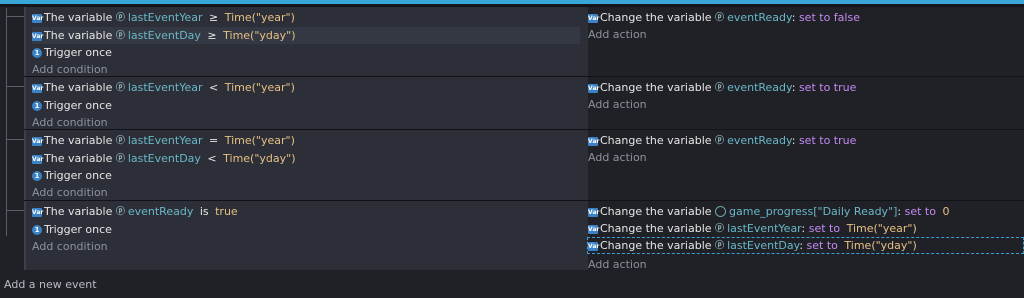  I want to click on action-variable: game_progress["Daily Ready"], so click(813, 211).